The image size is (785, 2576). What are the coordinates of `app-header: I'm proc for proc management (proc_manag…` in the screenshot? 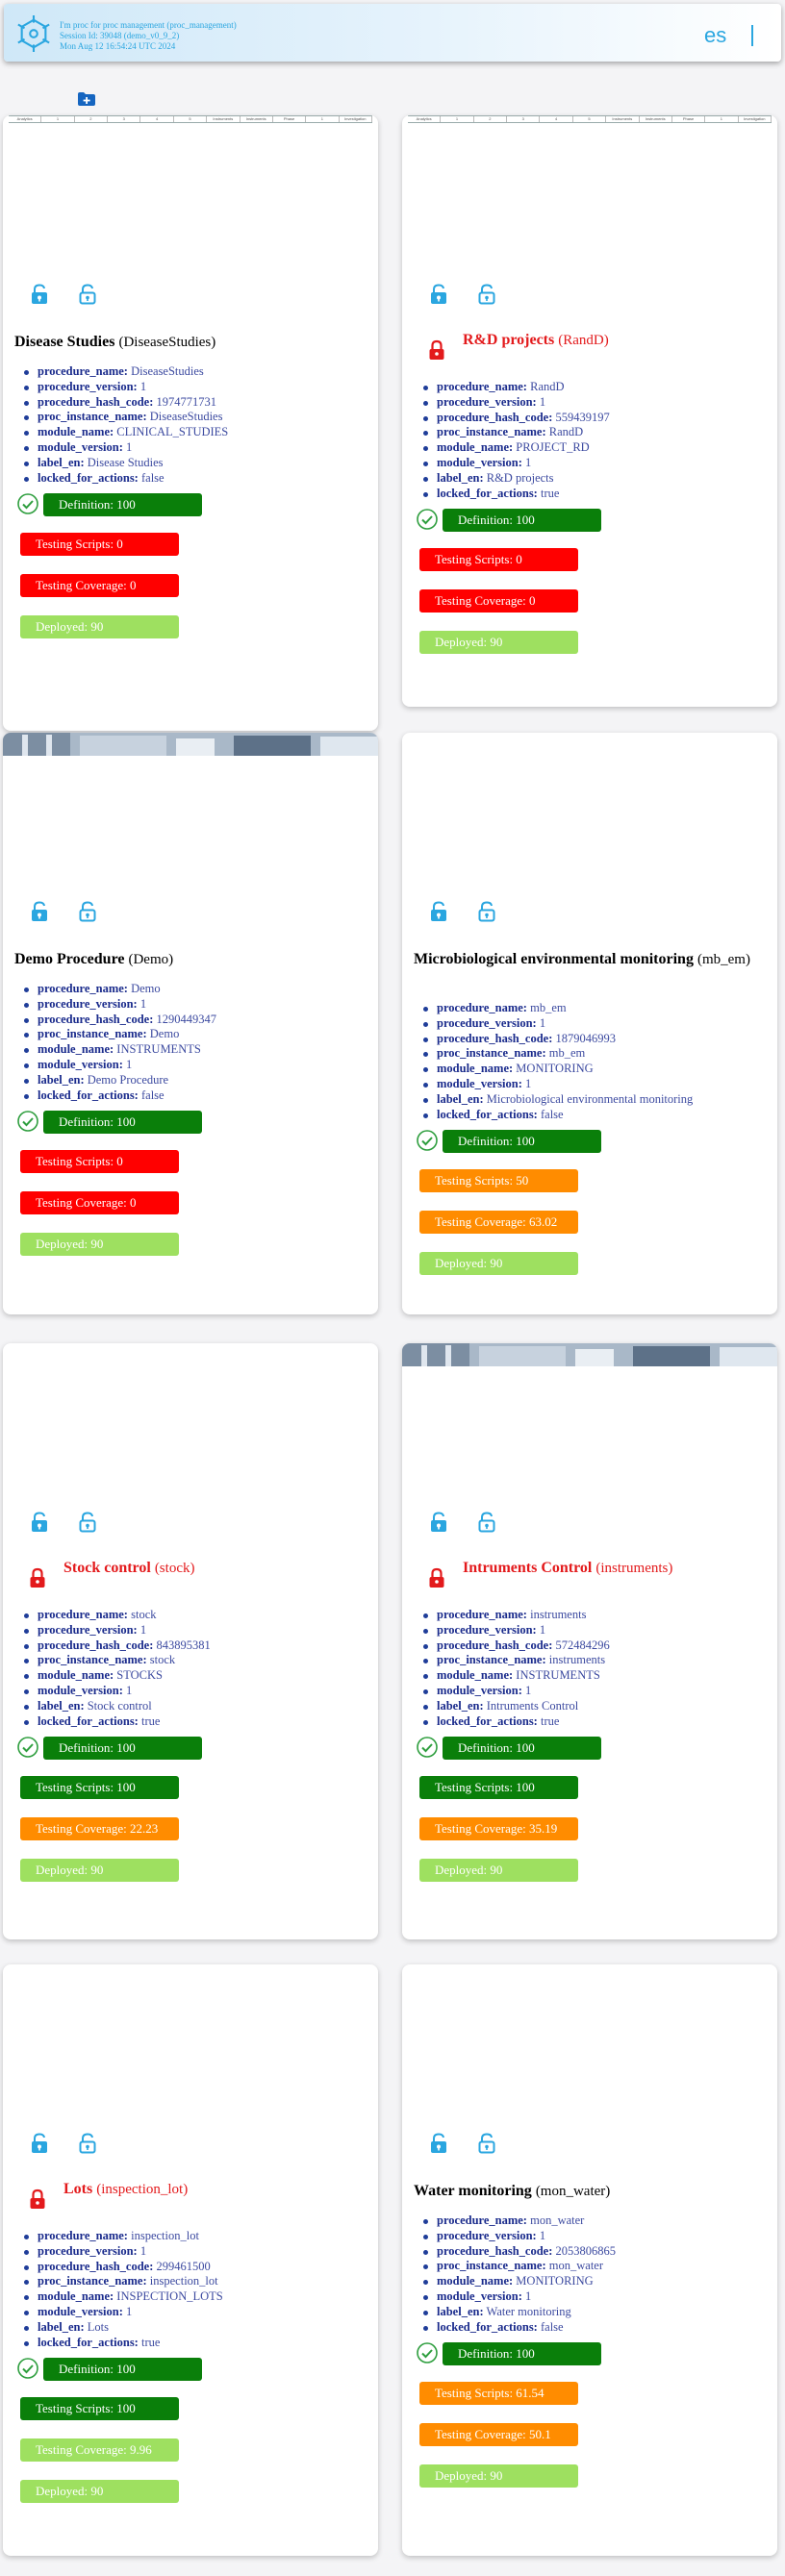 It's located at (392, 33).